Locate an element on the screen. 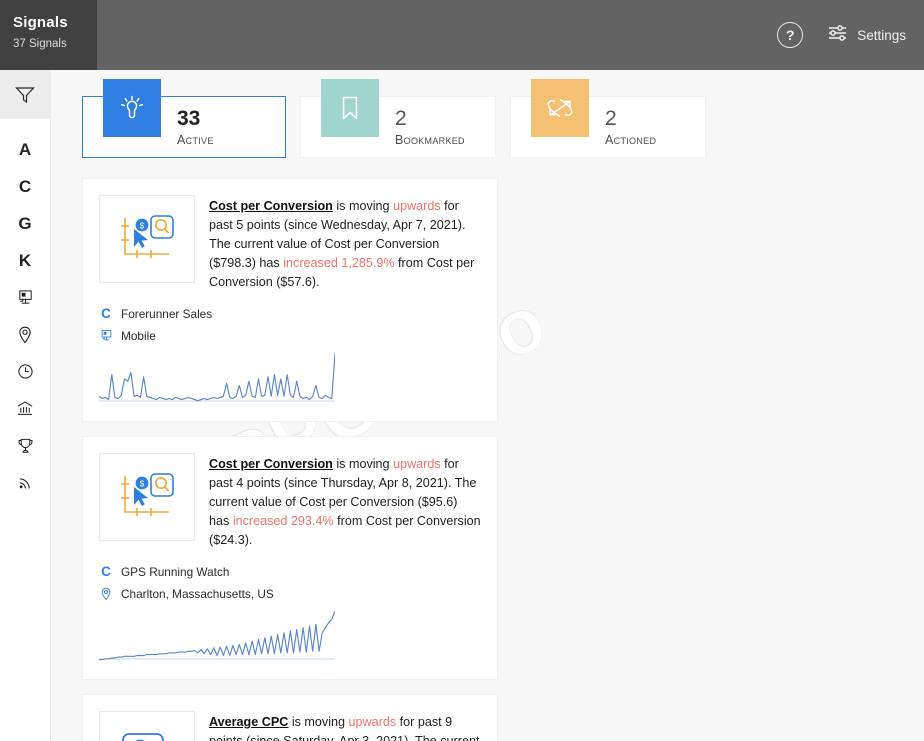 The width and height of the screenshot is (924, 741). help-icon: ? is located at coordinates (790, 35).